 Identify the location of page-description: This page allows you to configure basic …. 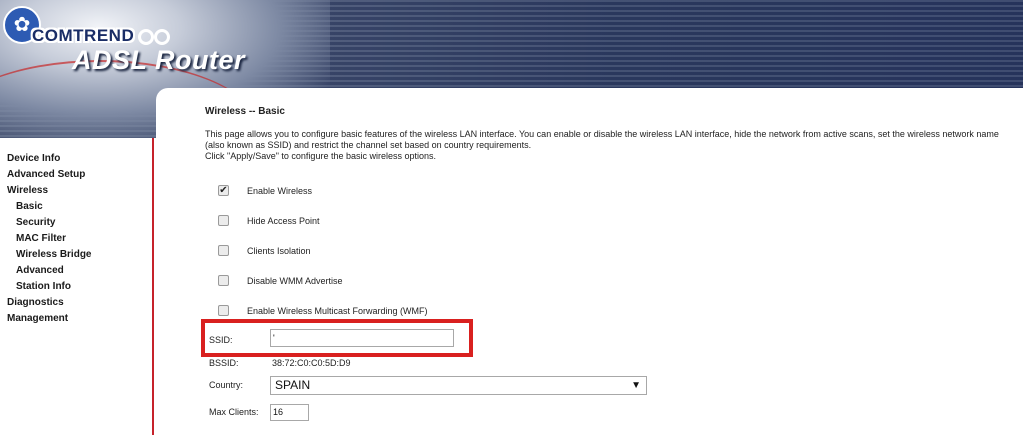
(610, 145).